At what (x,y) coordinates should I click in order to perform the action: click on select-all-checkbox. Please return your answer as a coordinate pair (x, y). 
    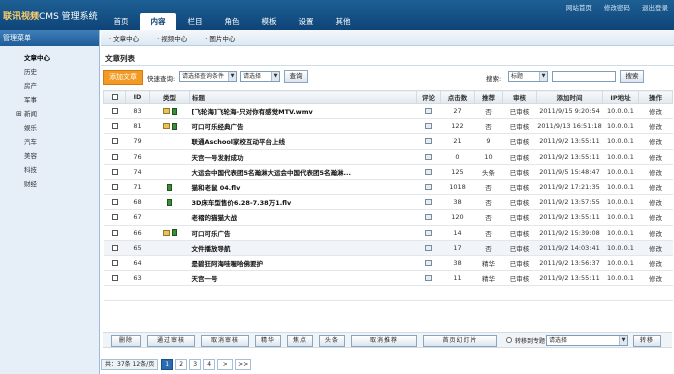
    Looking at the image, I should click on (114, 97).